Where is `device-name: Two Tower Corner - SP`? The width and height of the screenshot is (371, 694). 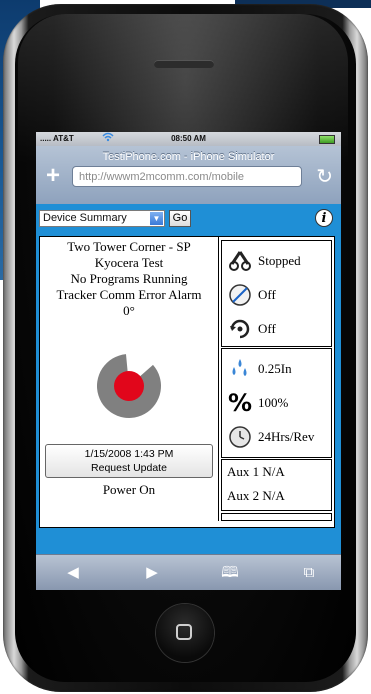 device-name: Two Tower Corner - SP is located at coordinates (129, 246).